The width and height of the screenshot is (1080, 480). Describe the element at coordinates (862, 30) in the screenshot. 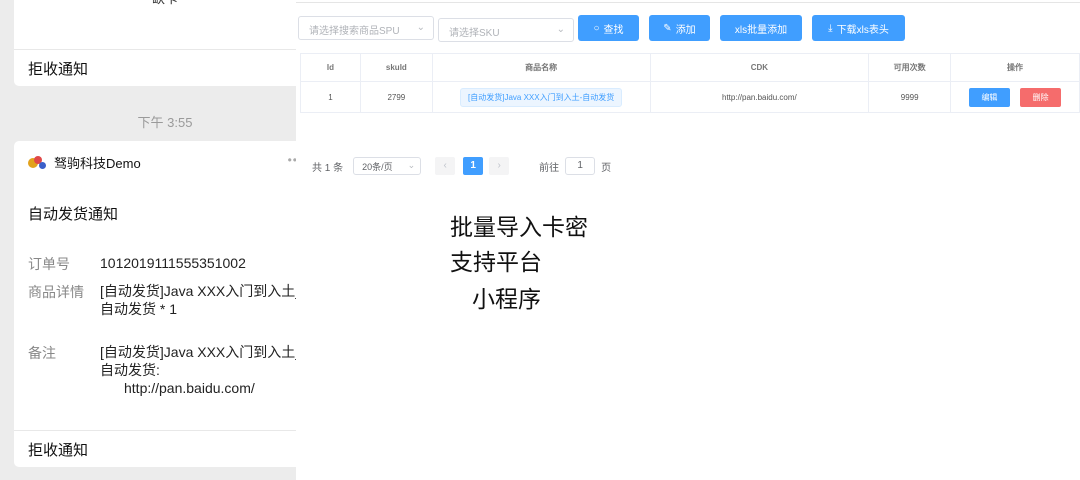

I see `download-button-label: 下载xls表头` at that location.